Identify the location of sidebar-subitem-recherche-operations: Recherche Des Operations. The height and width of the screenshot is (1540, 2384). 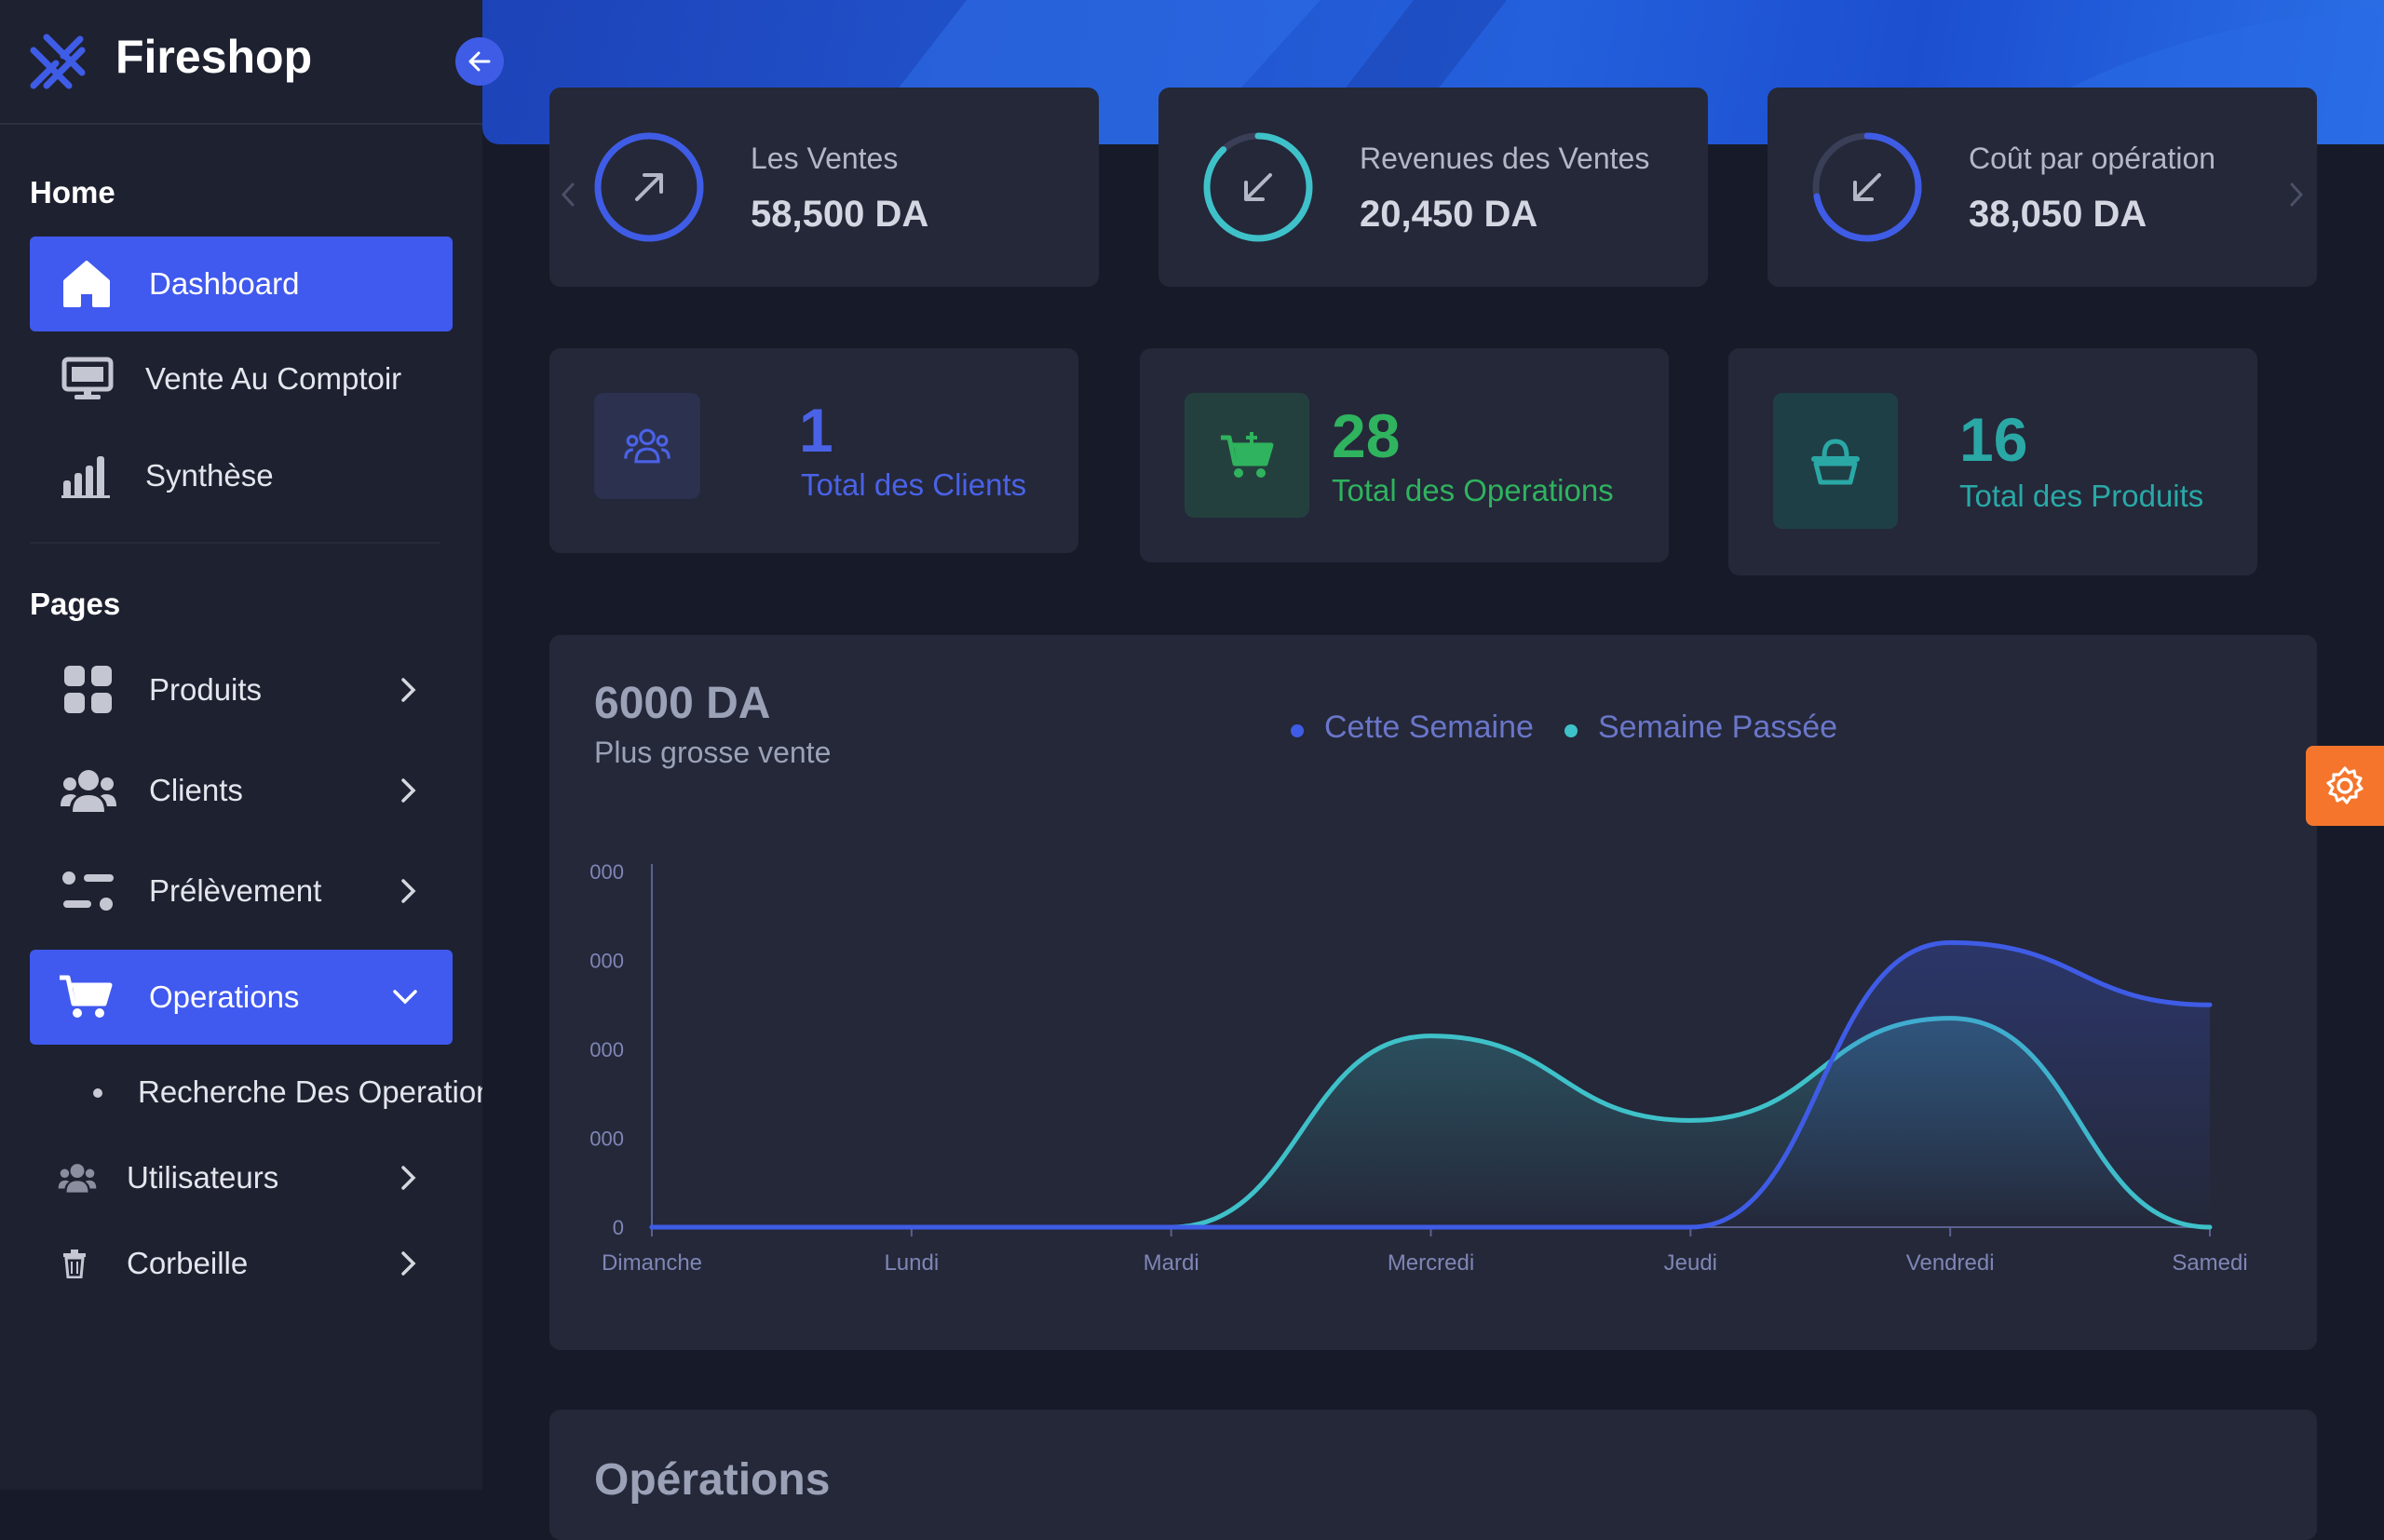
(287, 1092).